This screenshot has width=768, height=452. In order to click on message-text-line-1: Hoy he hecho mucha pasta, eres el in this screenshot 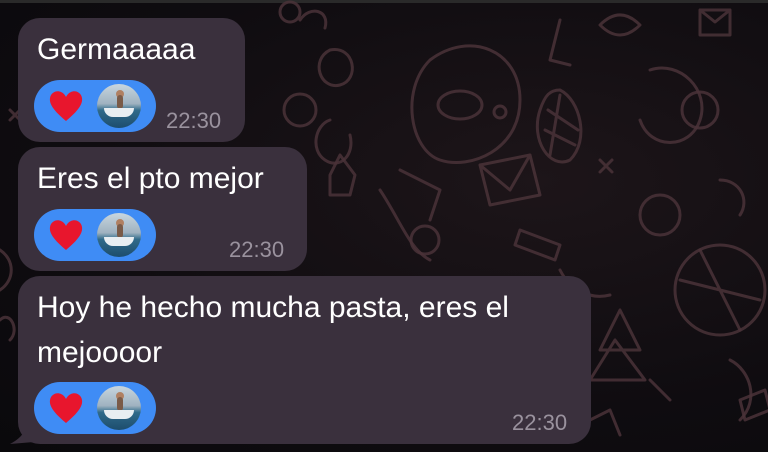, I will do `click(273, 307)`.